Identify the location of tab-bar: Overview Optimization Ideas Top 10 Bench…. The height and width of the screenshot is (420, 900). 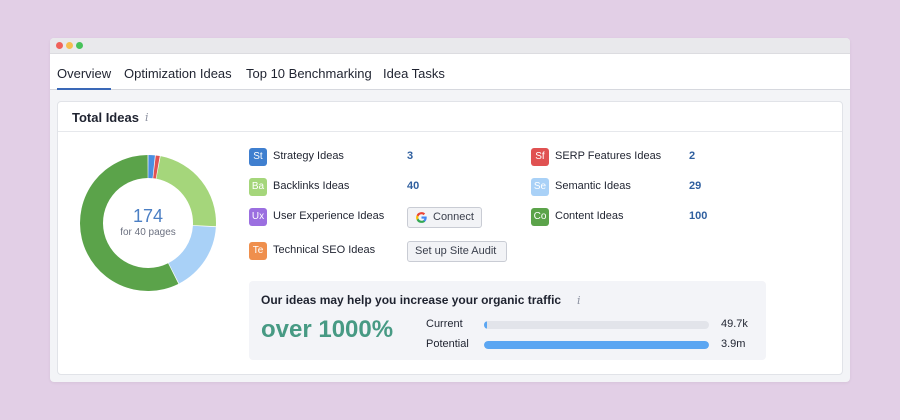
(450, 72).